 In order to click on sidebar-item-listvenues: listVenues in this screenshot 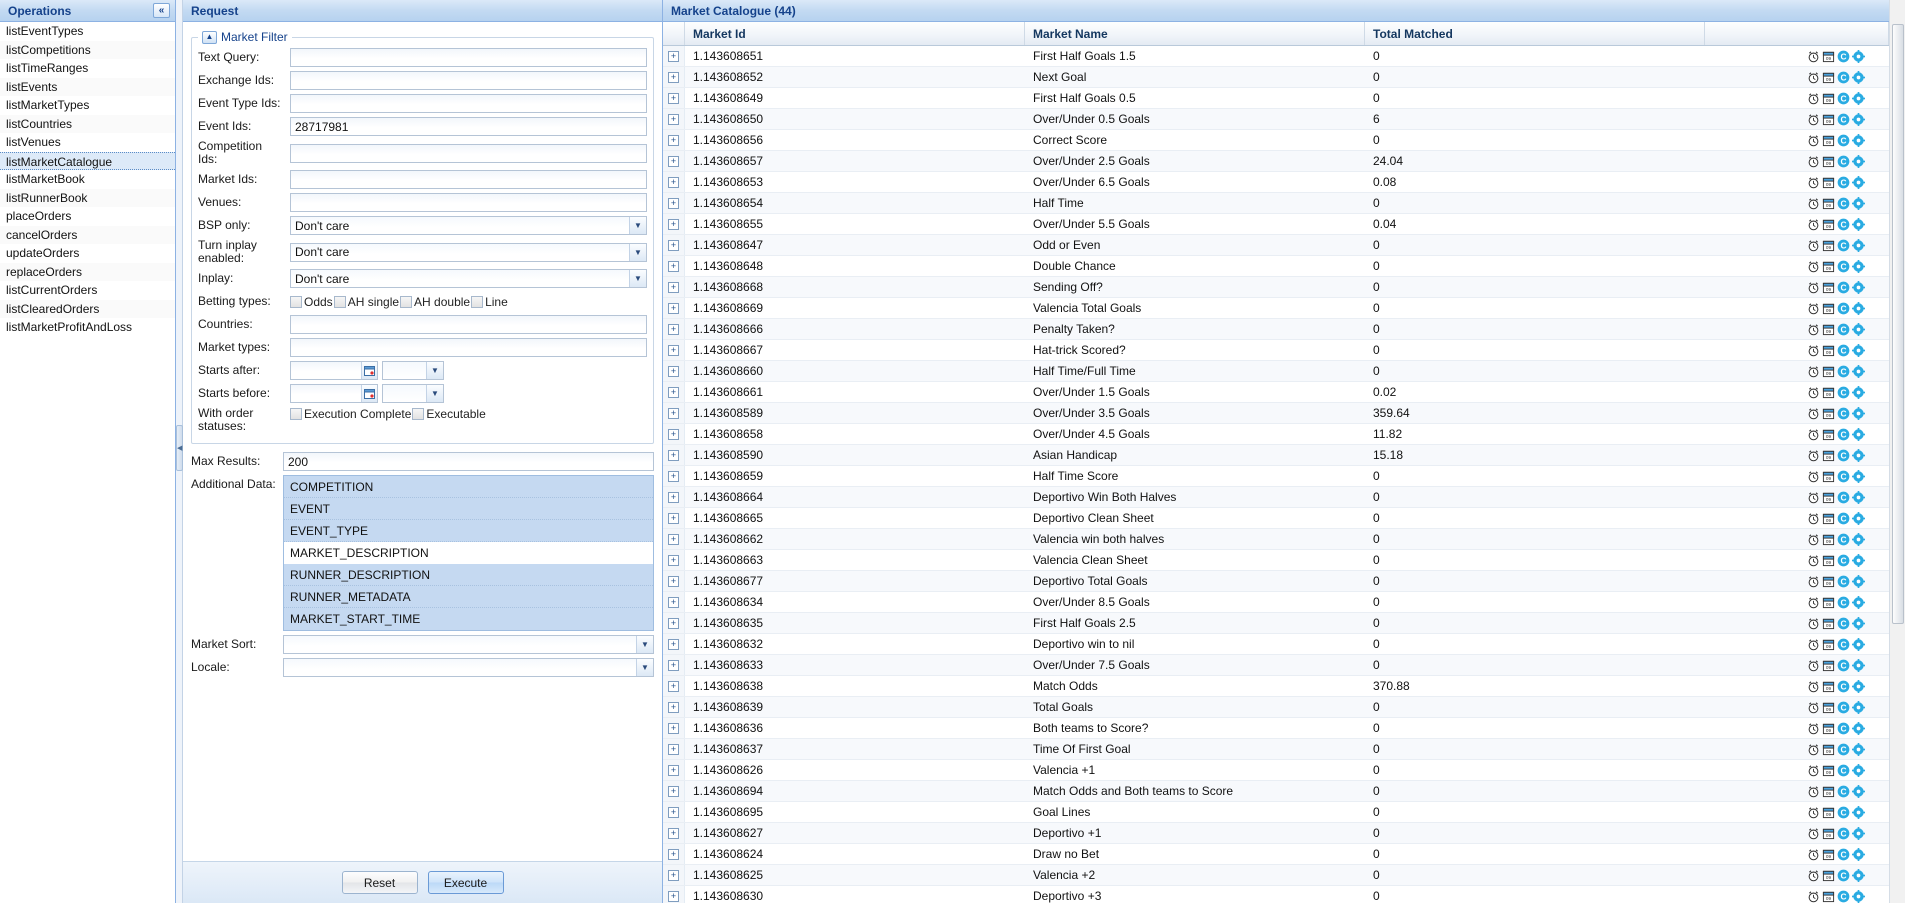, I will do `click(87, 142)`.